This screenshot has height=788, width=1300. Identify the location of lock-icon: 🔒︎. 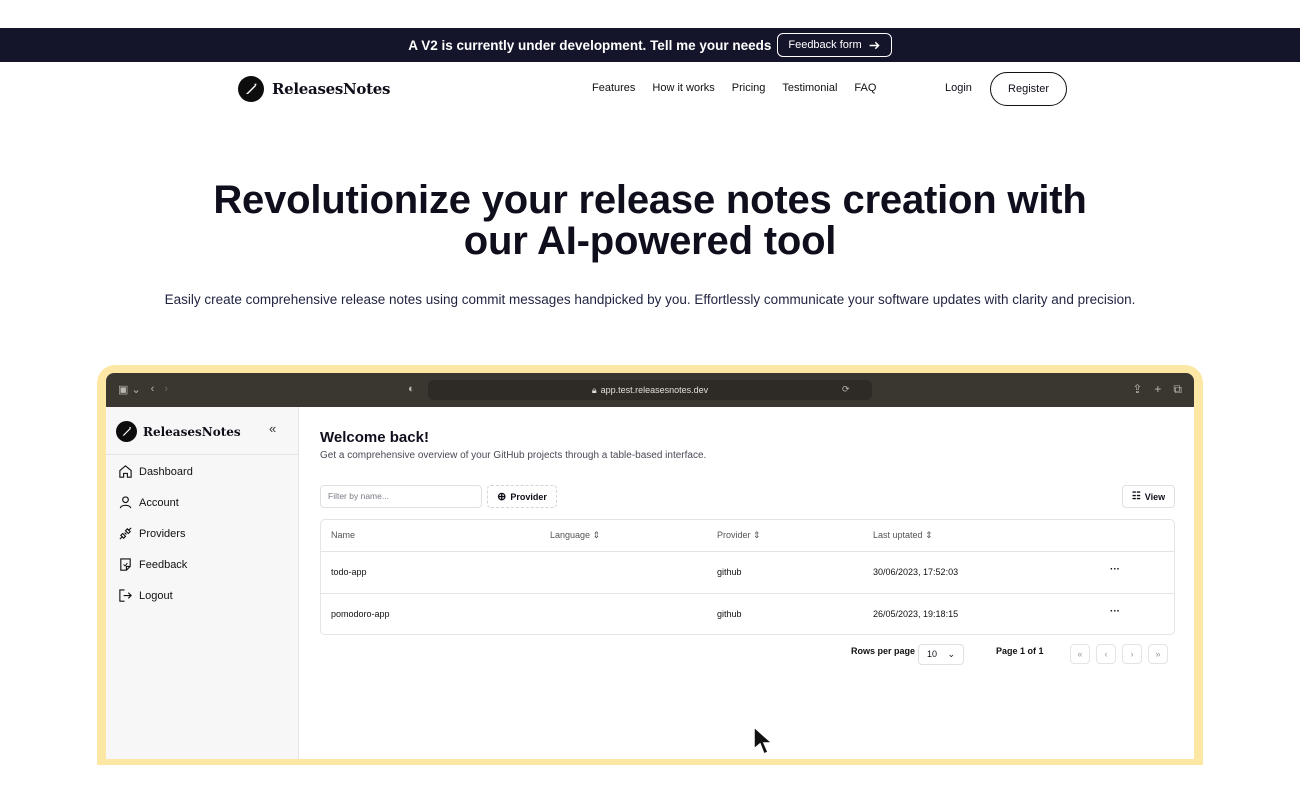
(594, 389).